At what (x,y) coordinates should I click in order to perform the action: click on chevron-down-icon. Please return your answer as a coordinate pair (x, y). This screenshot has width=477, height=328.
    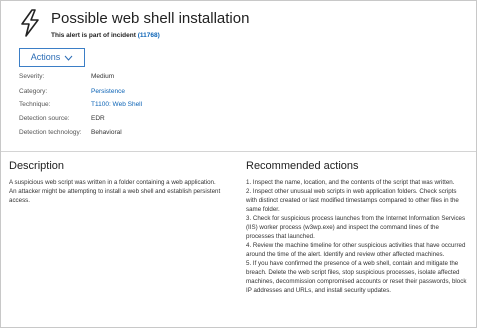
    Looking at the image, I should click on (68, 57).